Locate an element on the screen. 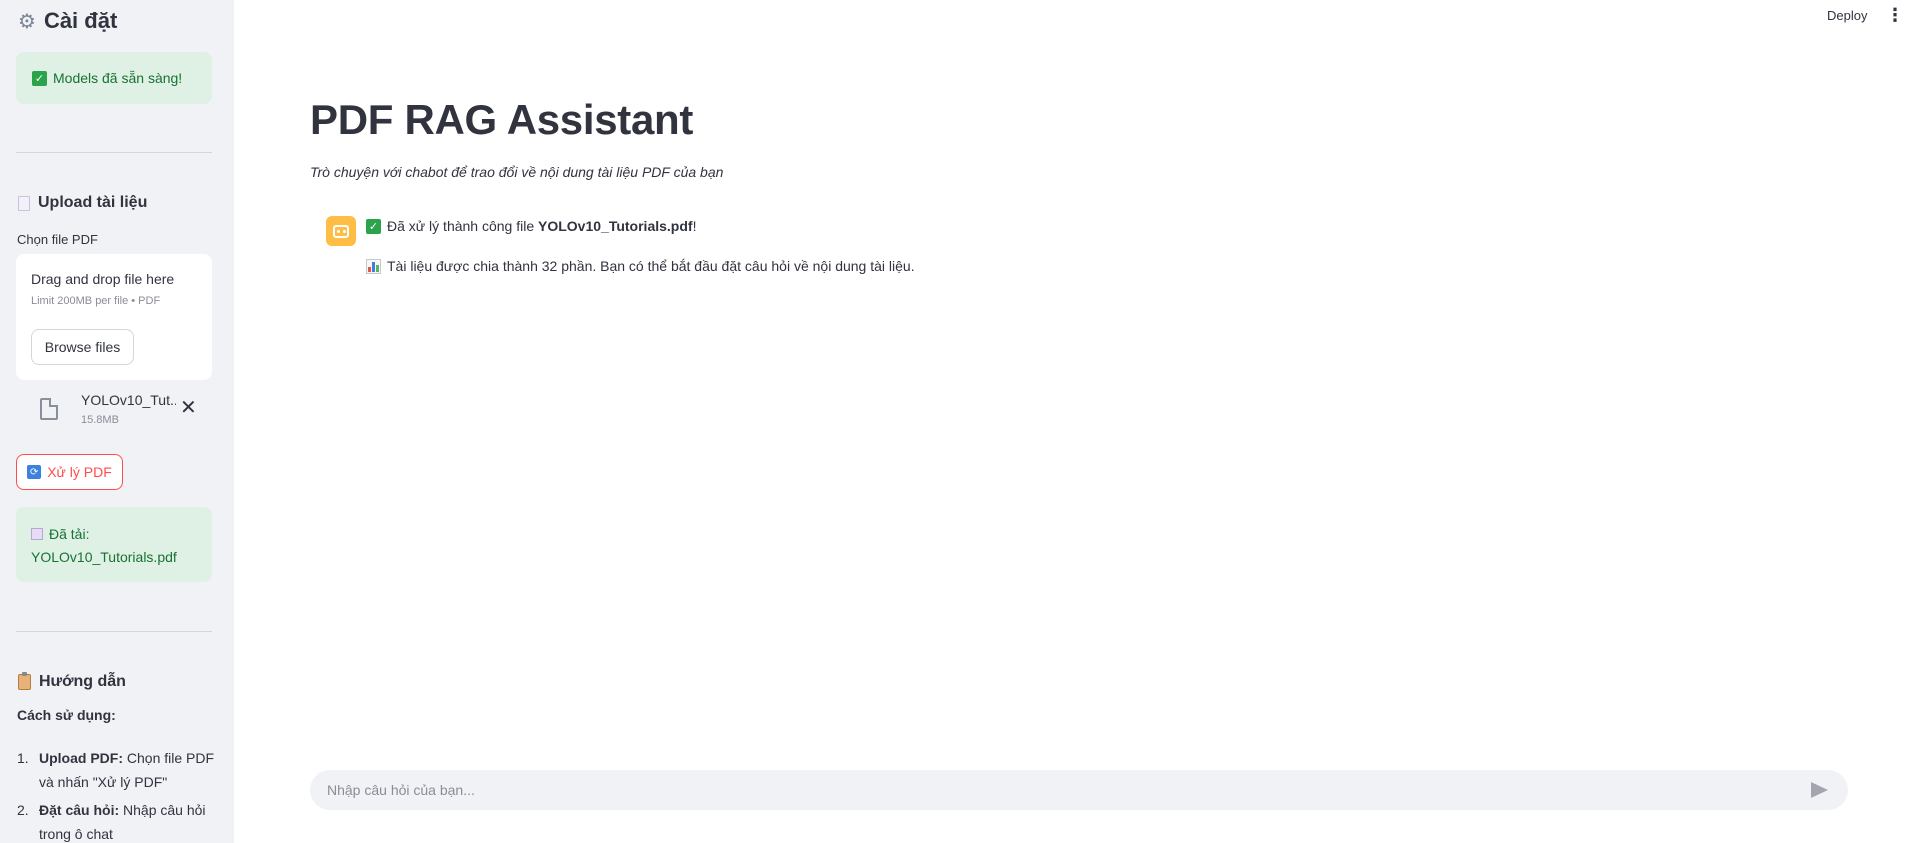 The image size is (1912, 843). deploy-button: Deploy is located at coordinates (1847, 15).